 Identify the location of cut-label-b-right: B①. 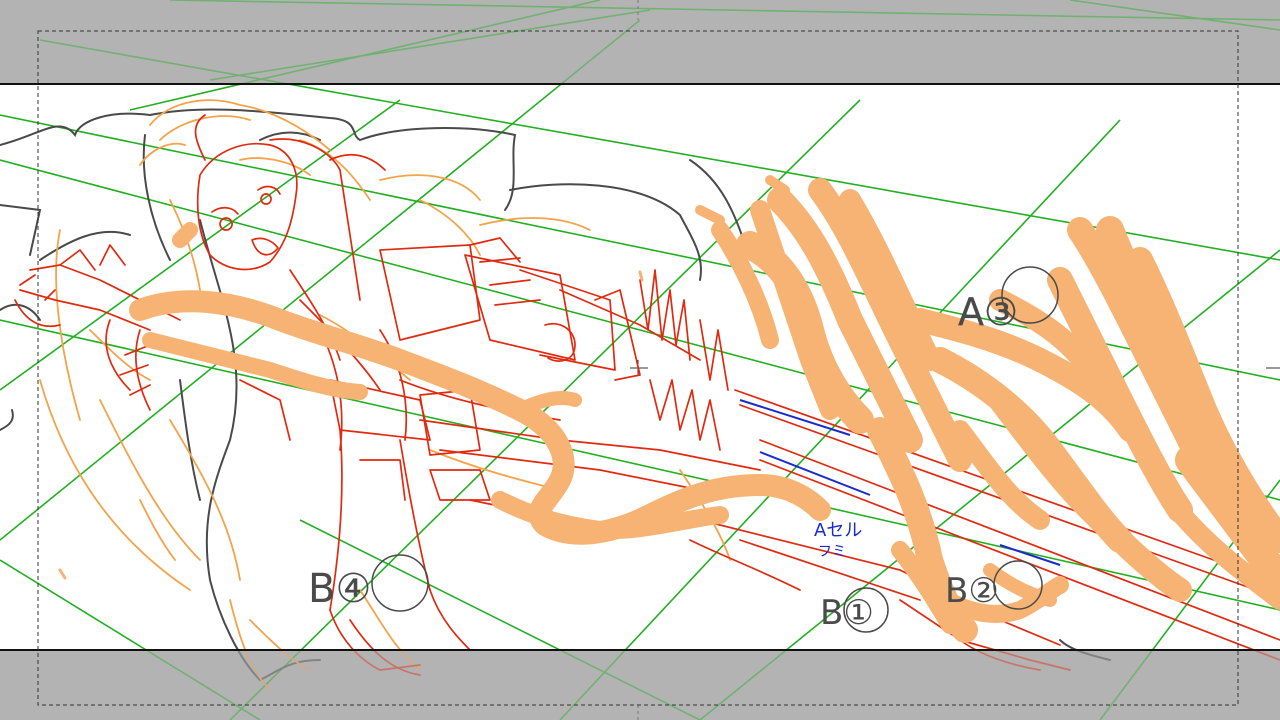
(847, 613).